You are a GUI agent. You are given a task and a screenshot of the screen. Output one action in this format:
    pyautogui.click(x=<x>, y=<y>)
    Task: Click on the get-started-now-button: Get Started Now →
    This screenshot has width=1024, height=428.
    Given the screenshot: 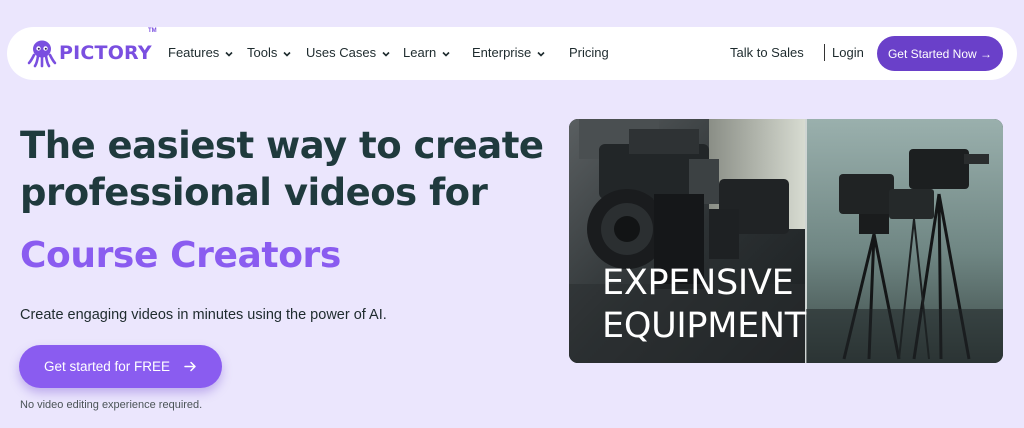 What is the action you would take?
    pyautogui.click(x=940, y=53)
    